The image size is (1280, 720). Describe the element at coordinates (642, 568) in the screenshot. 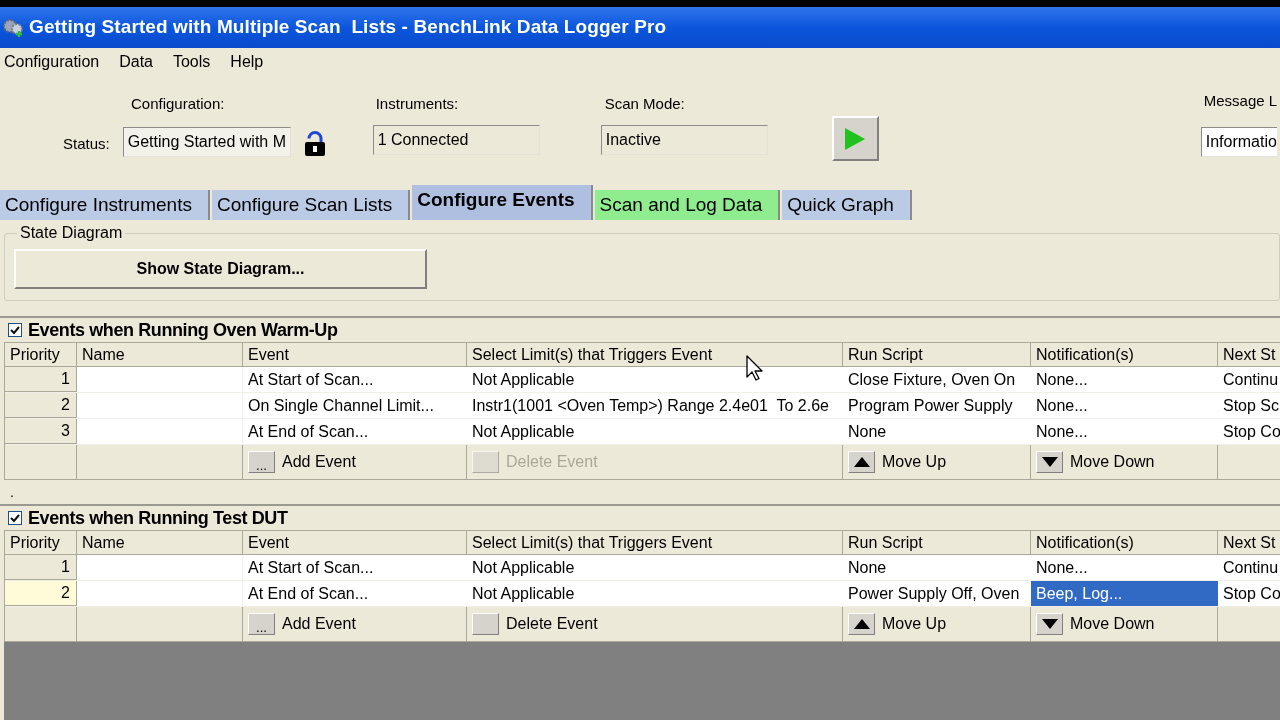

I see `table-row: 1 At Start of Scan... Not Applicable None None... Continu` at that location.